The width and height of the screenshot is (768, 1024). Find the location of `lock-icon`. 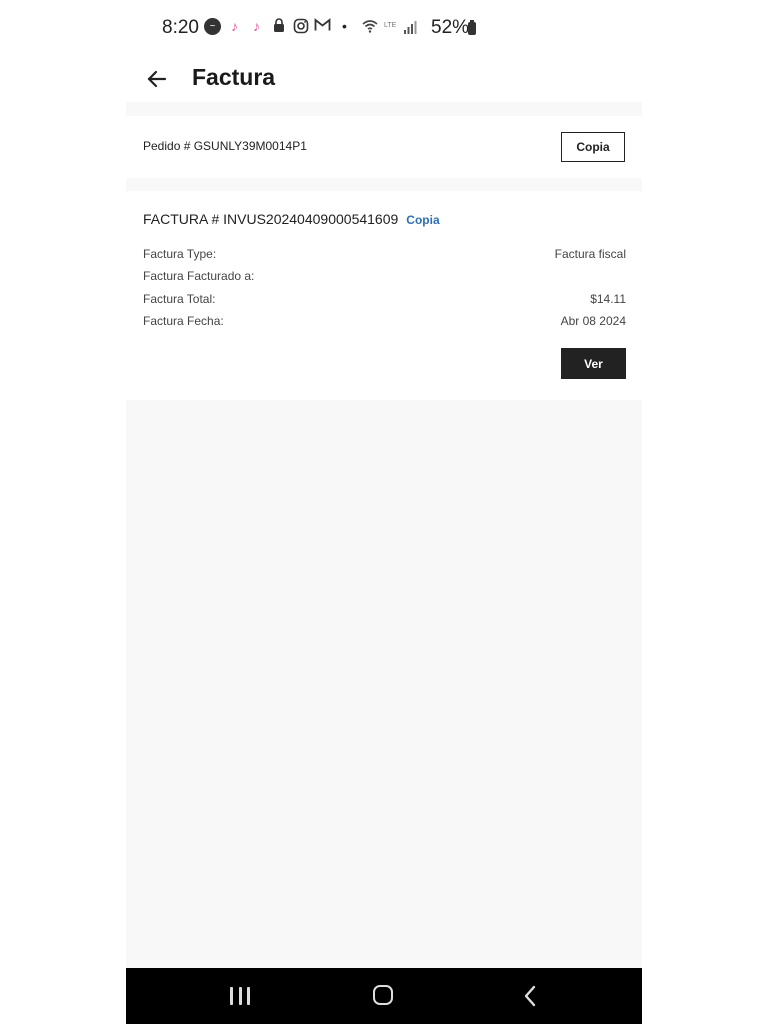

lock-icon is located at coordinates (278, 26).